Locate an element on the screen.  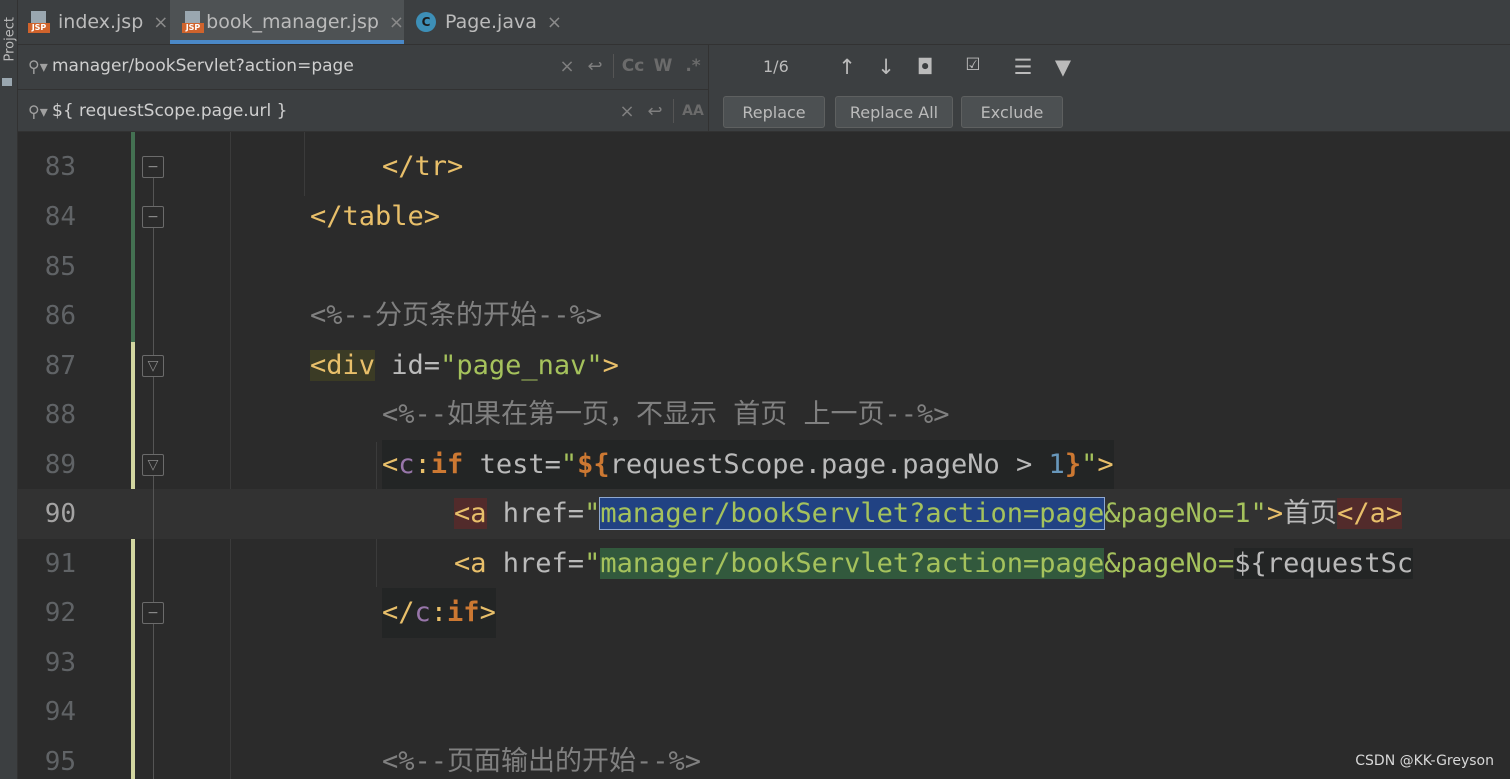
code-line-83: 83 </tr> is located at coordinates (764, 167).